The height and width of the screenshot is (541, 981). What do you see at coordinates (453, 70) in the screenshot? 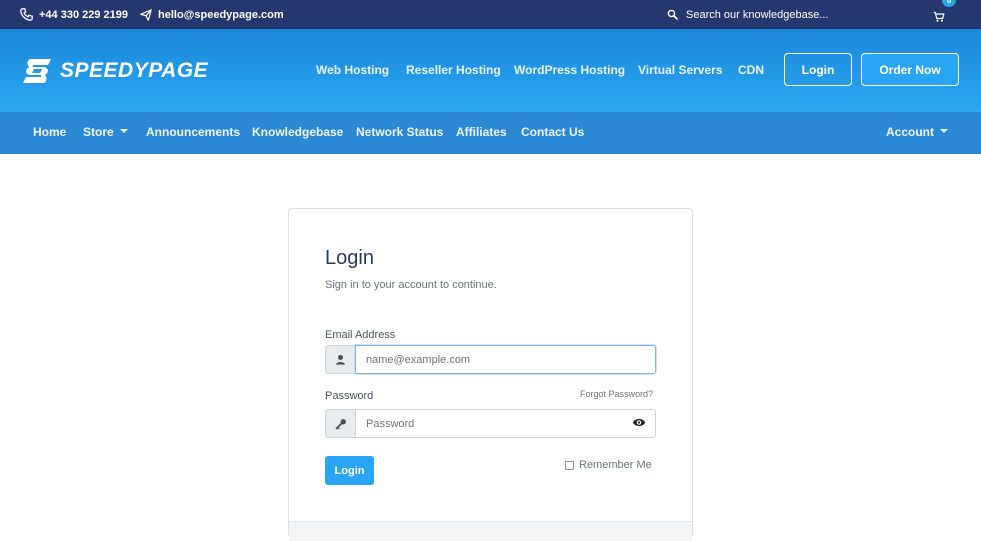
I see `nav-reseller-hosting: Reseller Hosting` at bounding box center [453, 70].